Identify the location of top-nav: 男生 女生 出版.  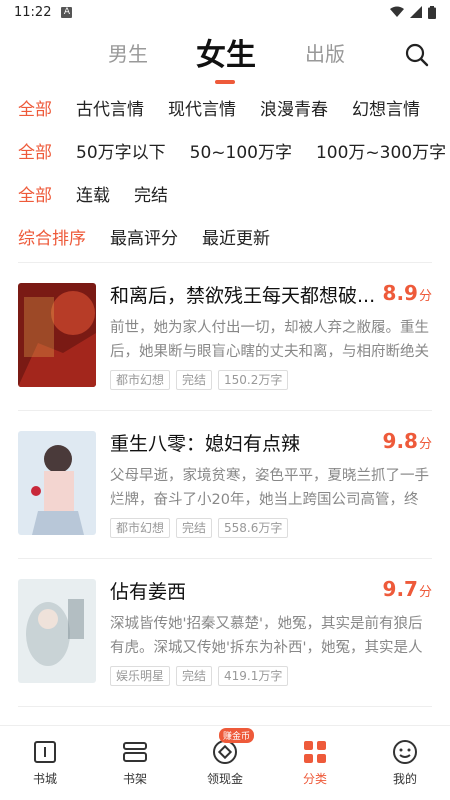
(225, 55).